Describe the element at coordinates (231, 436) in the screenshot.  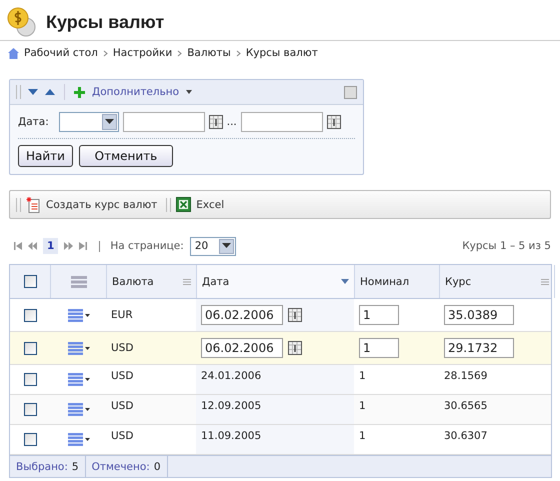
I see `table-cell: 11.09.2005` at that location.